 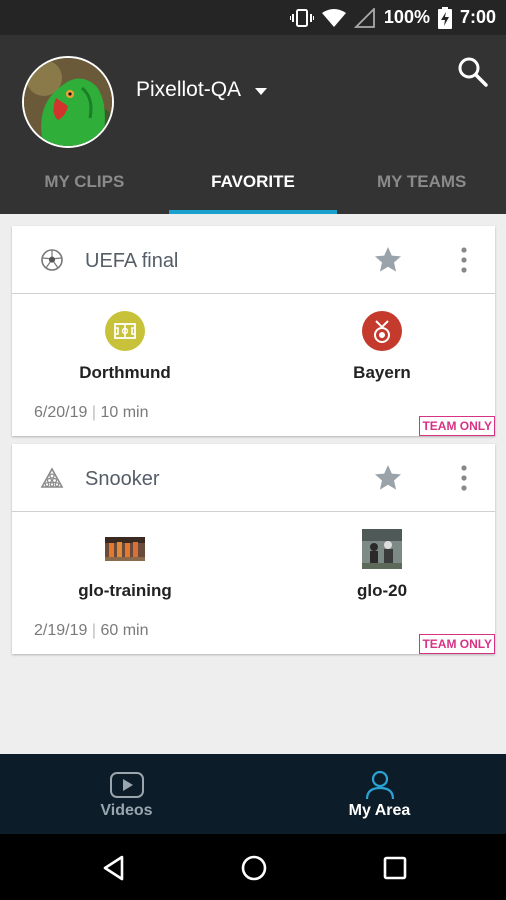 What do you see at coordinates (125, 372) in the screenshot?
I see `home-team-name: Dorthmund` at bounding box center [125, 372].